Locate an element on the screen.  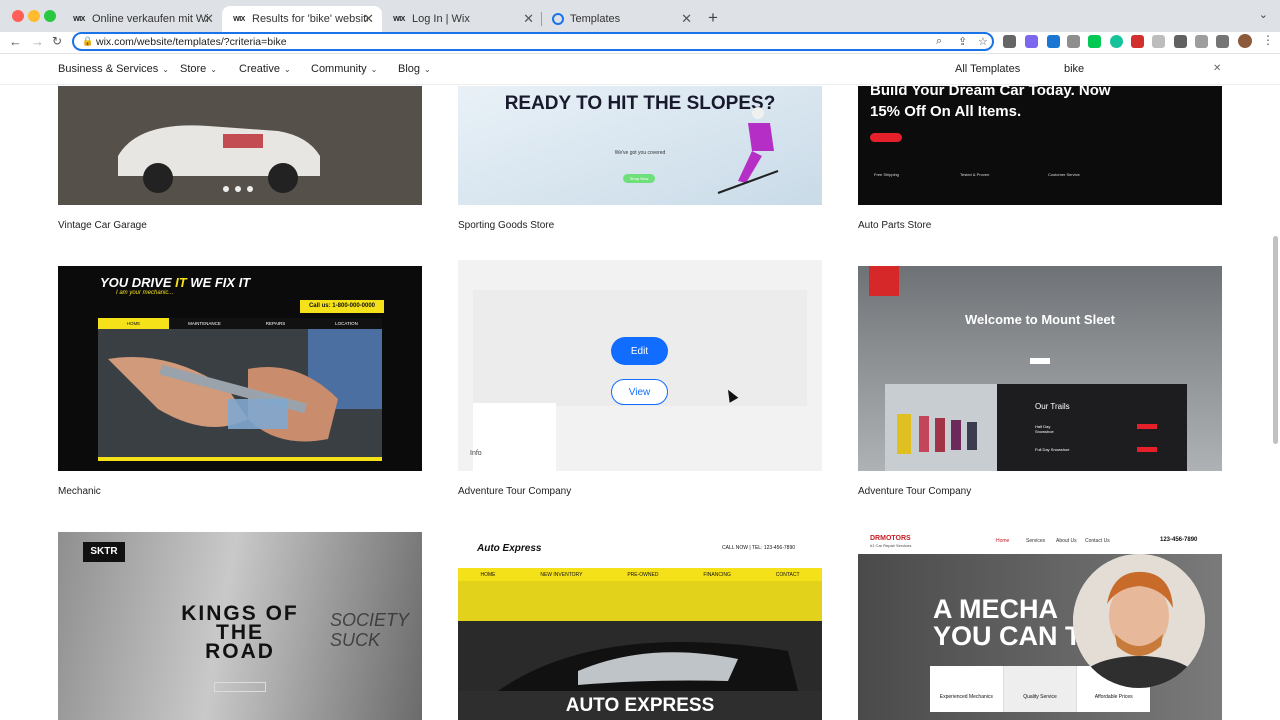
presenter-image is located at coordinates (1139, 621).